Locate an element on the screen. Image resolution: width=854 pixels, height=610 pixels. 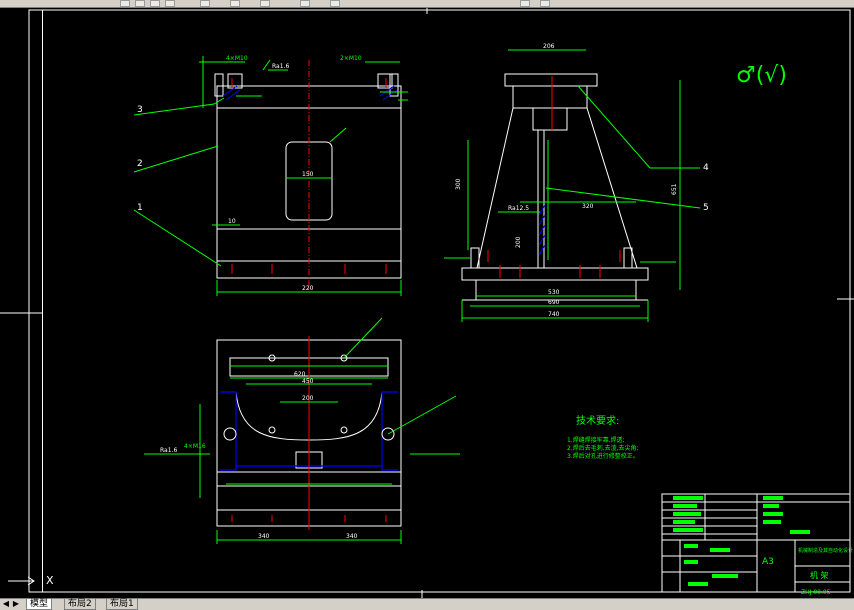
leader-label-4: 4 is located at coordinates (706, 168).